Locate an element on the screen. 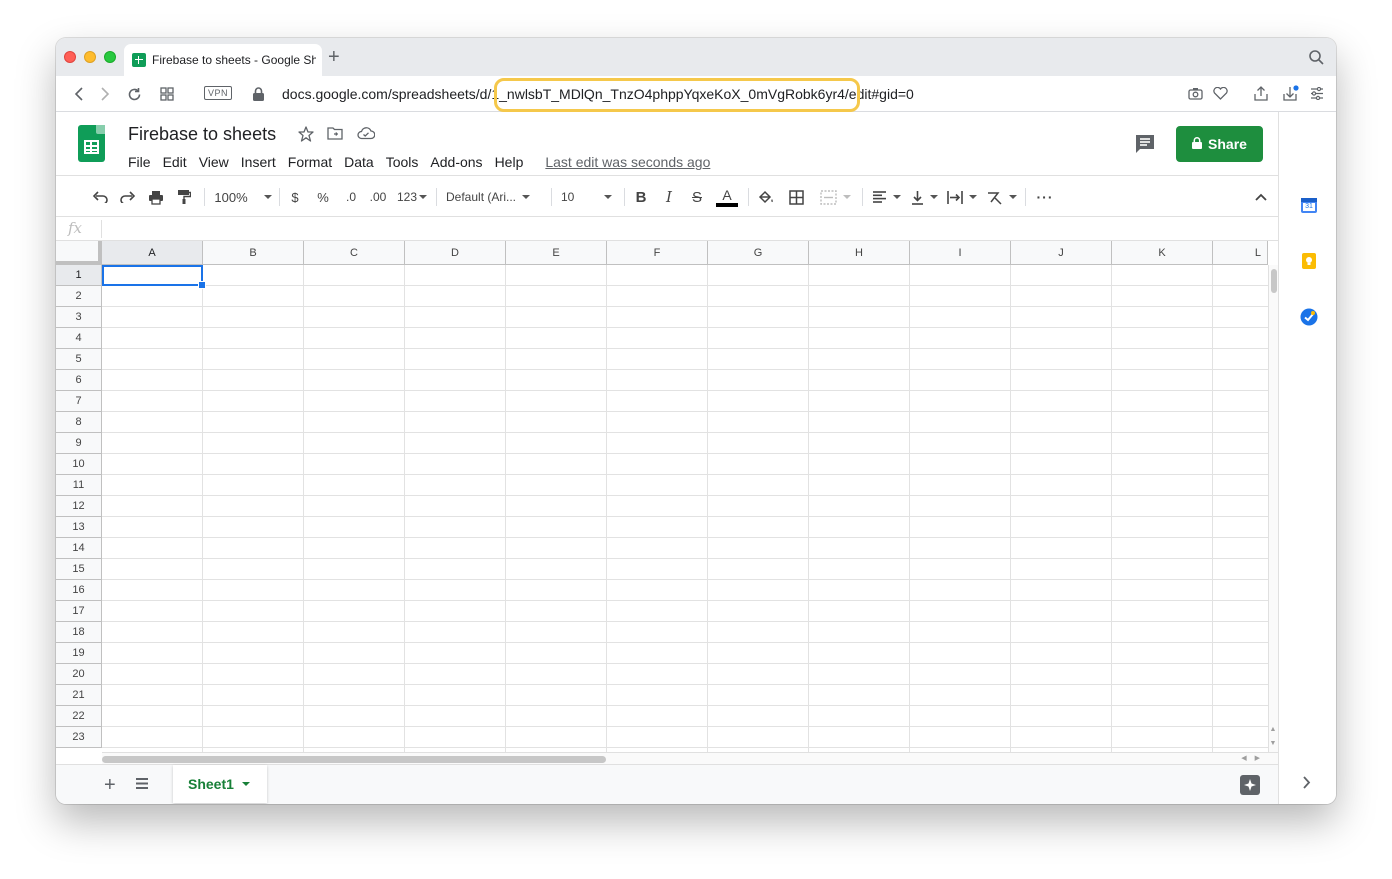  row-header: 20 is located at coordinates (79, 674).